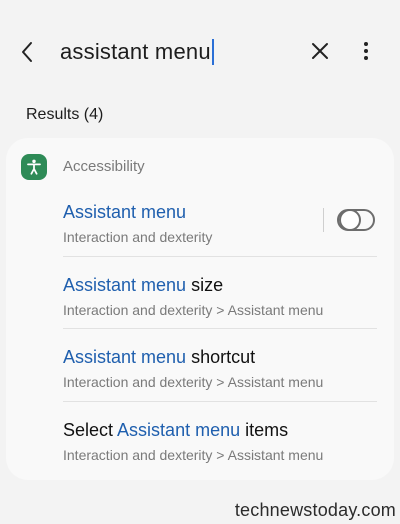 The width and height of the screenshot is (400, 524). Describe the element at coordinates (366, 51) in the screenshot. I see `more-vertical-icon` at that location.